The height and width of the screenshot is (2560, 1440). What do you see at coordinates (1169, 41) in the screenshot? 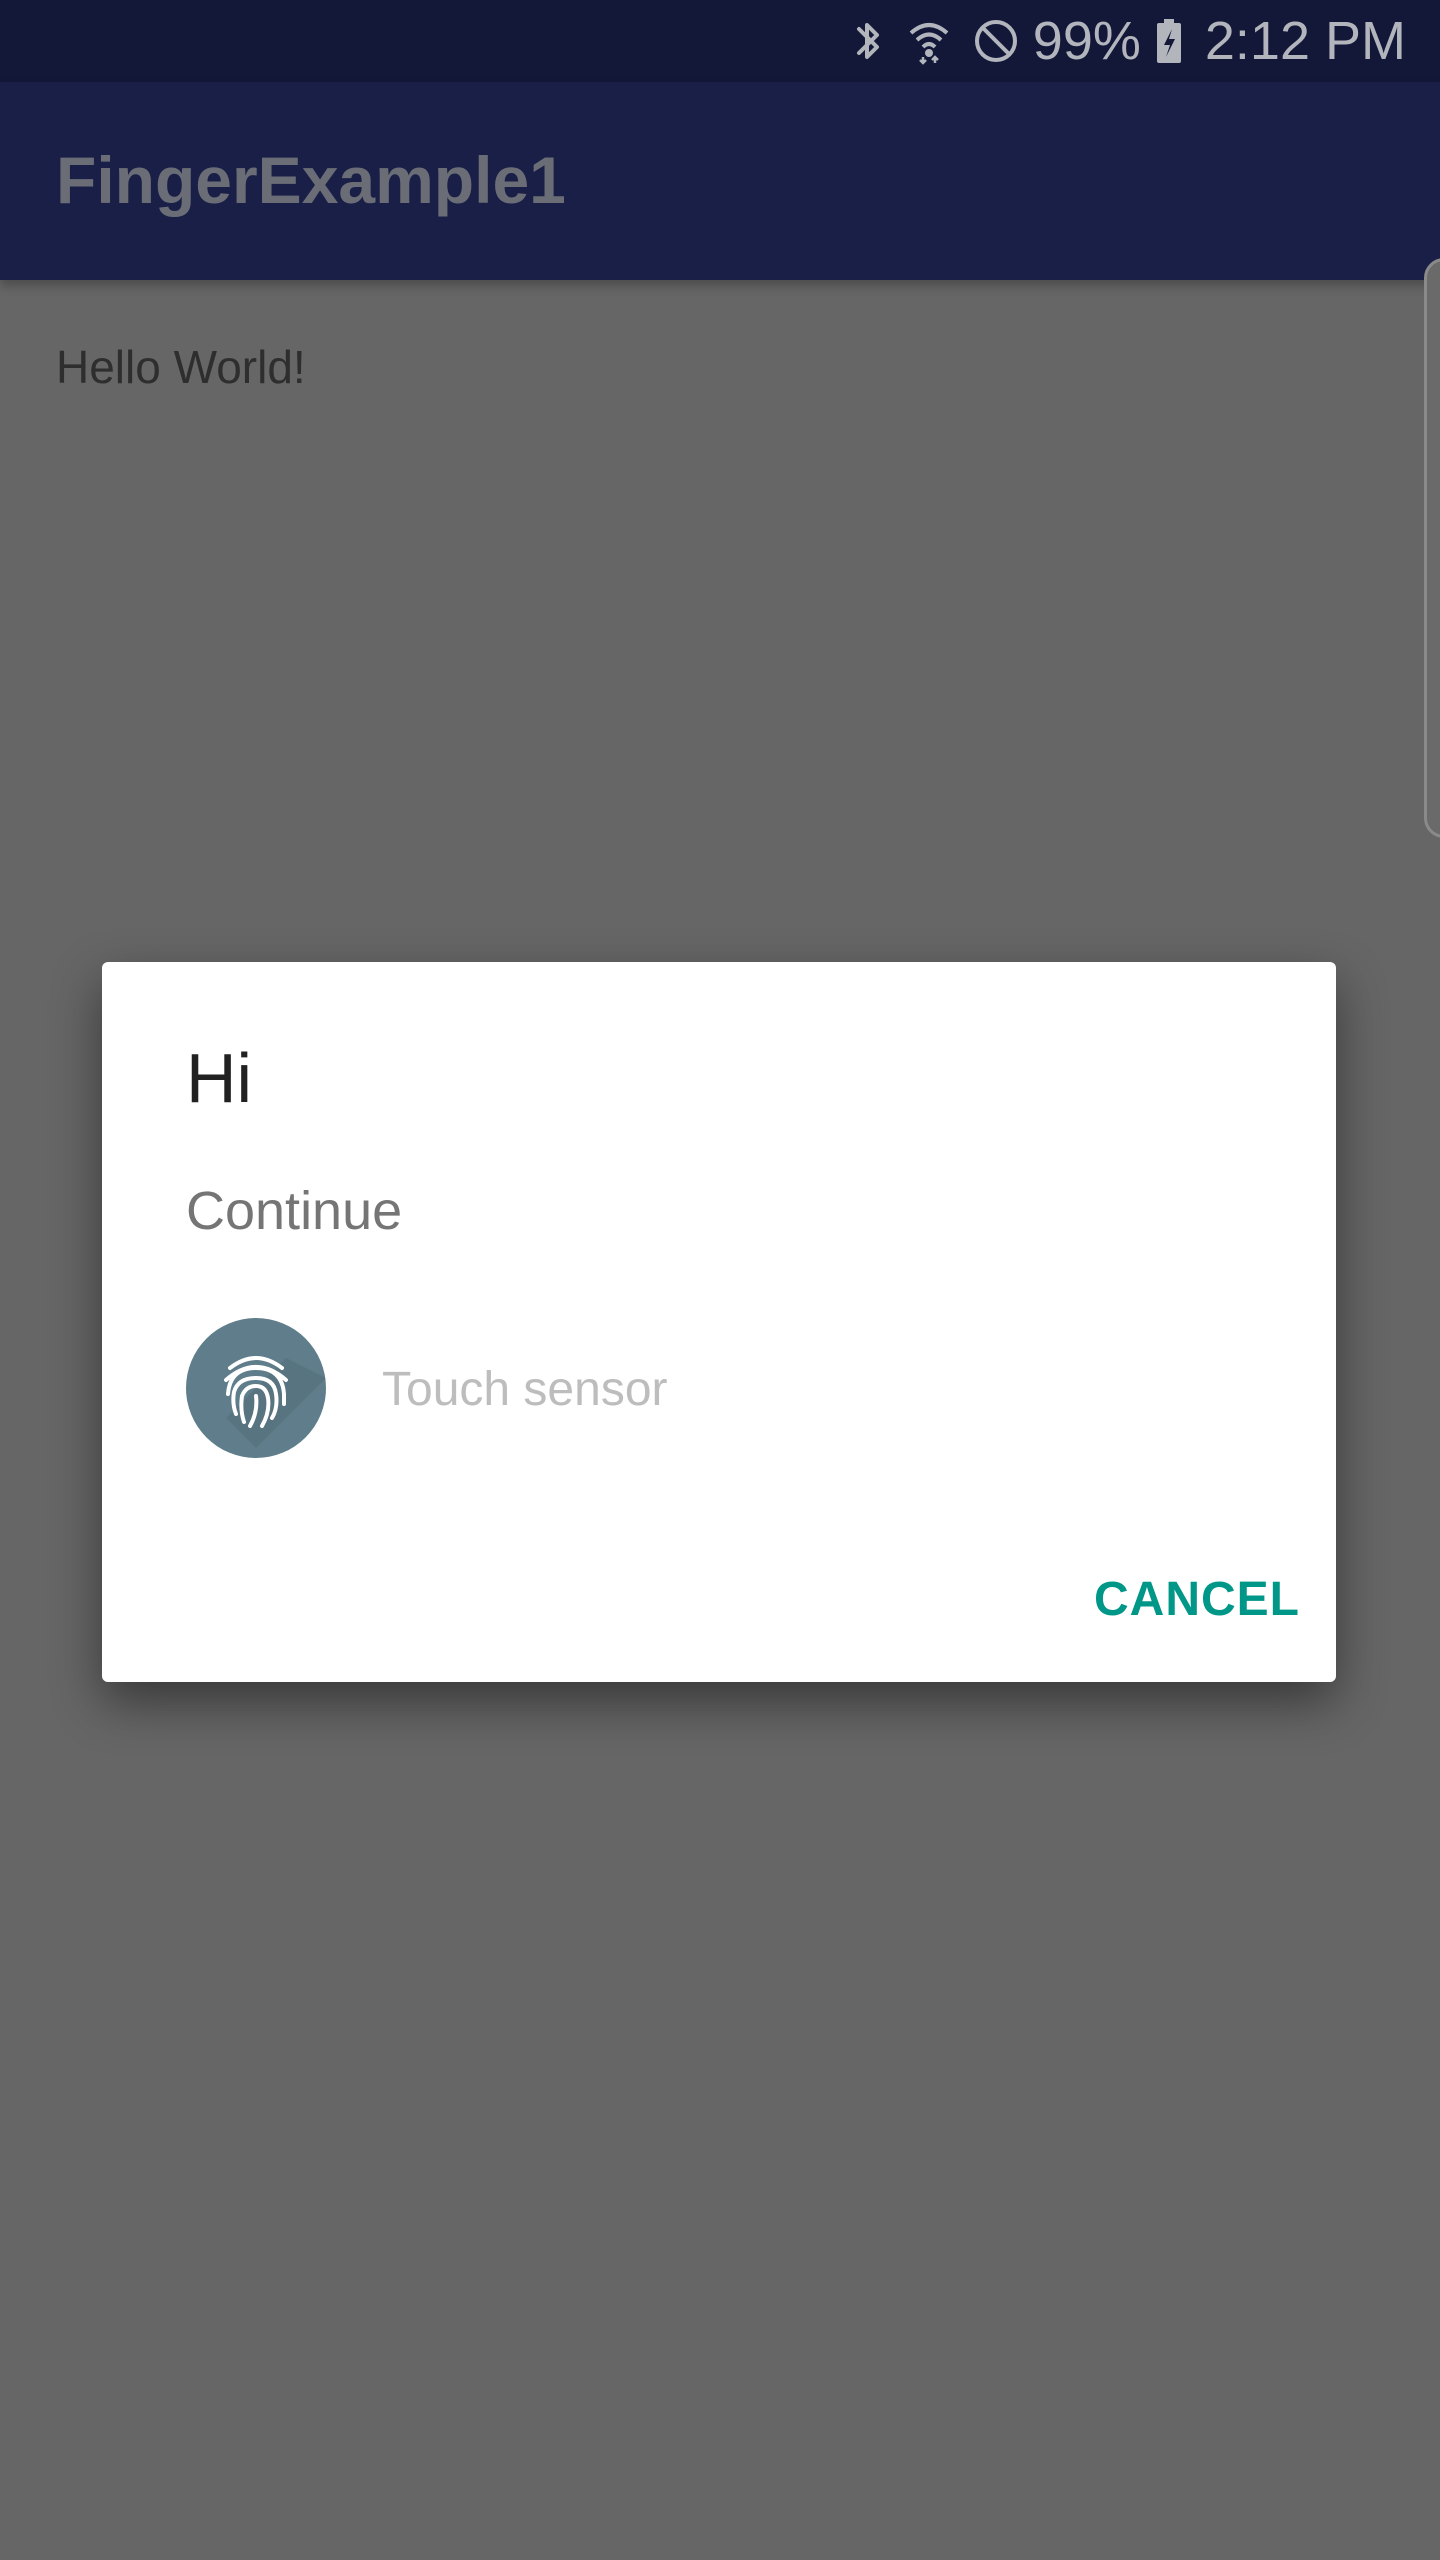
I see `battery-charging-icon` at bounding box center [1169, 41].